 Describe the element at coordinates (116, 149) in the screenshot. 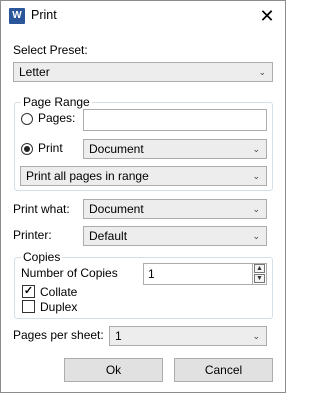

I see `print-scope-value: Document` at that location.